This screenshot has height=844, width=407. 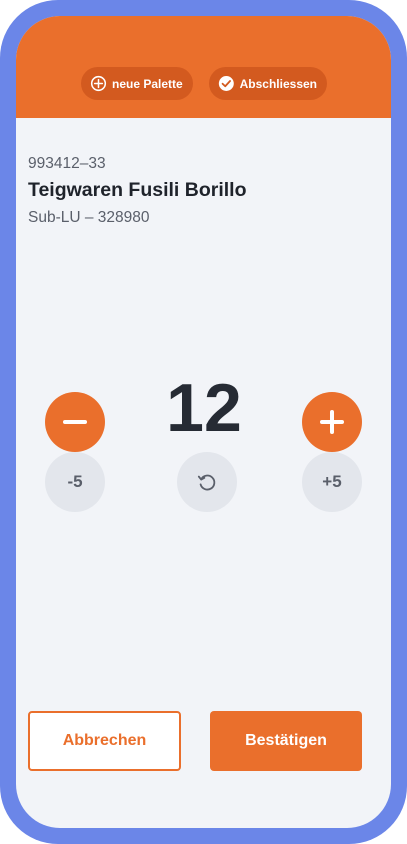 I want to click on new-pallet-label: neue Palette, so click(x=147, y=83).